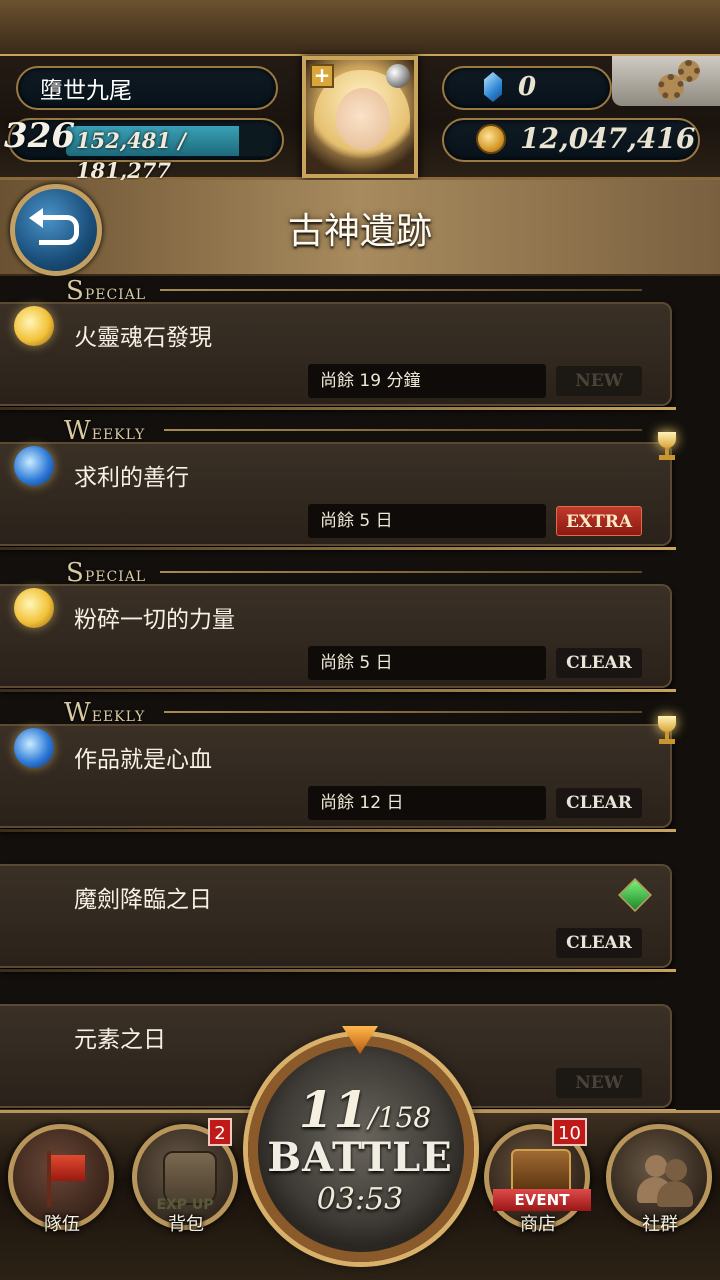 Image resolution: width=720 pixels, height=1280 pixels. What do you see at coordinates (689, 71) in the screenshot?
I see `gear-icon` at bounding box center [689, 71].